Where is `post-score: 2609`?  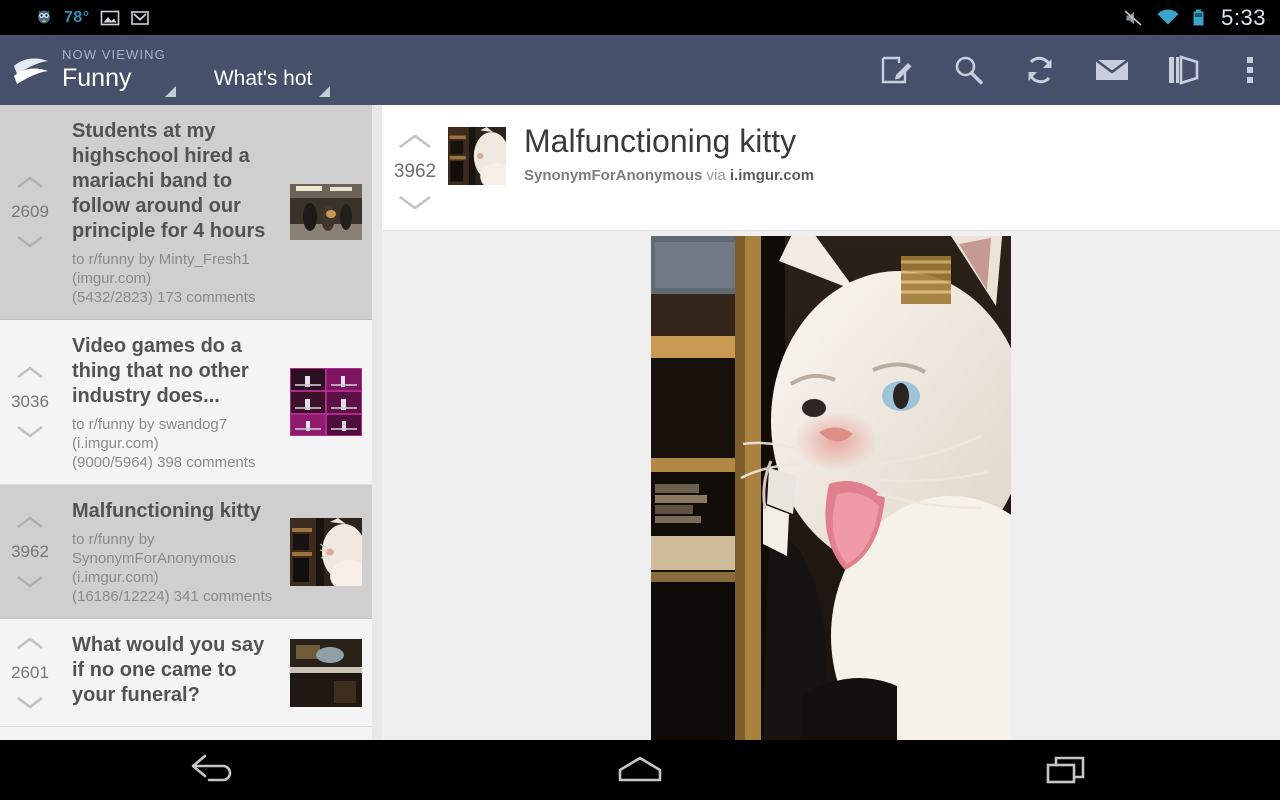 post-score: 2609 is located at coordinates (30, 211).